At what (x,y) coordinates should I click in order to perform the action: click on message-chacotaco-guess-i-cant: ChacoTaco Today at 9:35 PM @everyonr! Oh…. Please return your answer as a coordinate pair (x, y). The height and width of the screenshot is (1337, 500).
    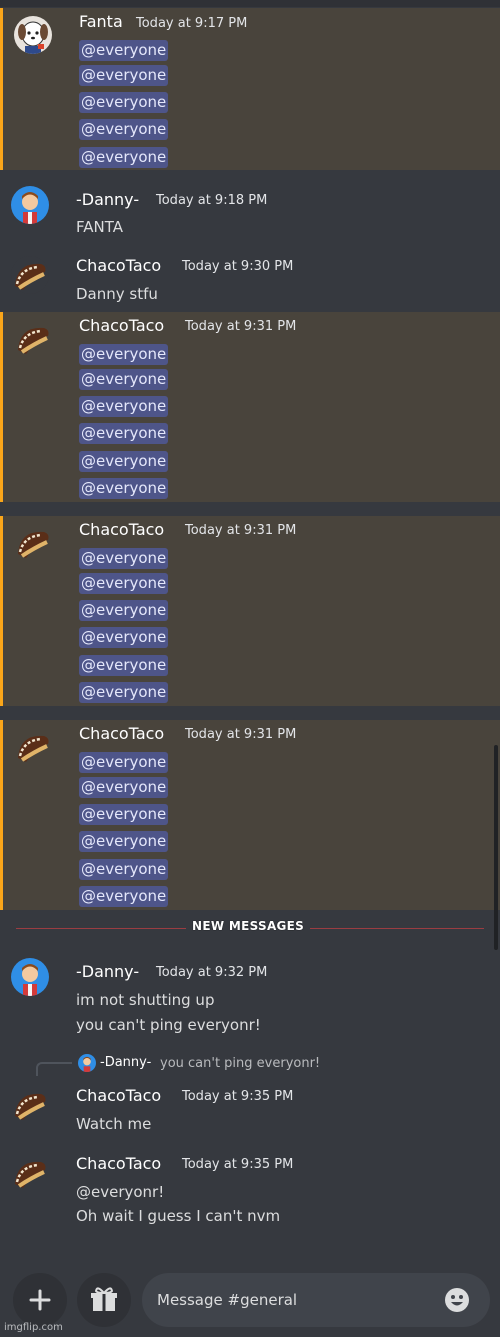
    Looking at the image, I should click on (250, 1191).